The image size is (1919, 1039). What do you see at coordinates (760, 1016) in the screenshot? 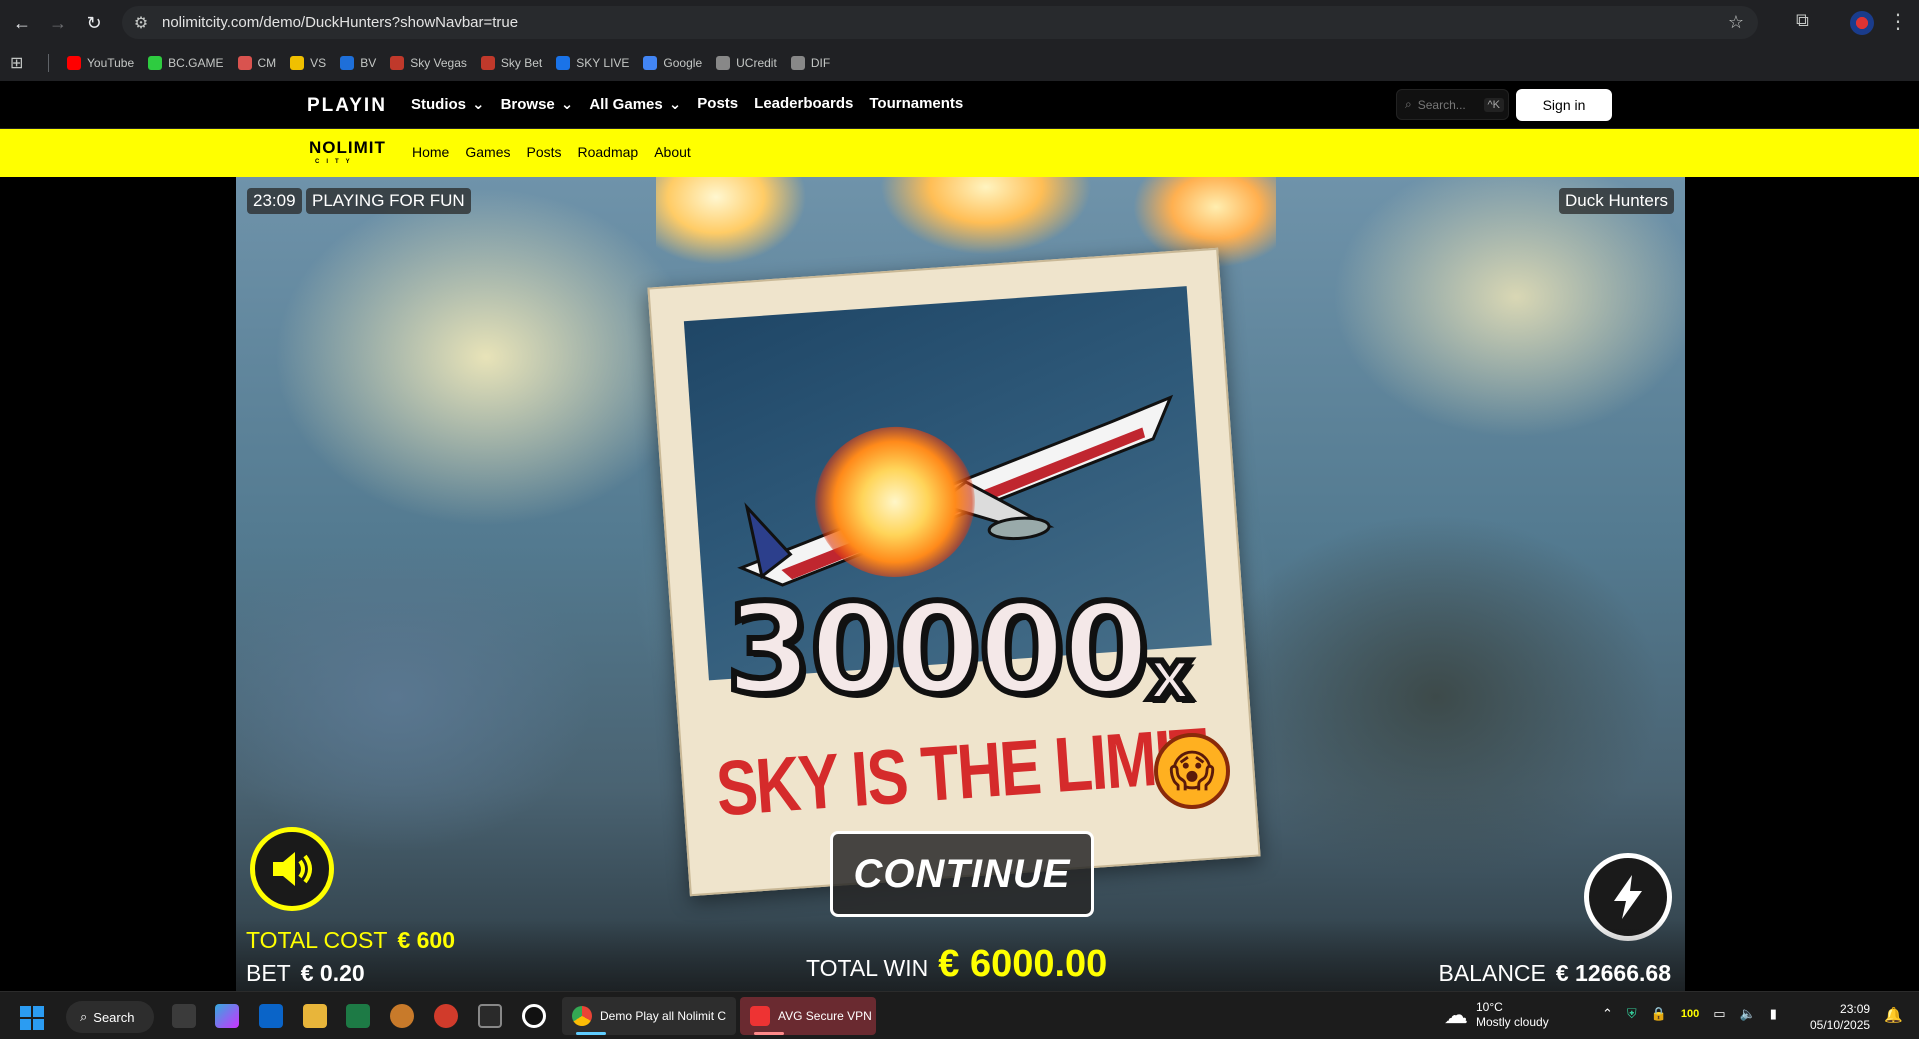
I see `avg-vpn-icon` at bounding box center [760, 1016].